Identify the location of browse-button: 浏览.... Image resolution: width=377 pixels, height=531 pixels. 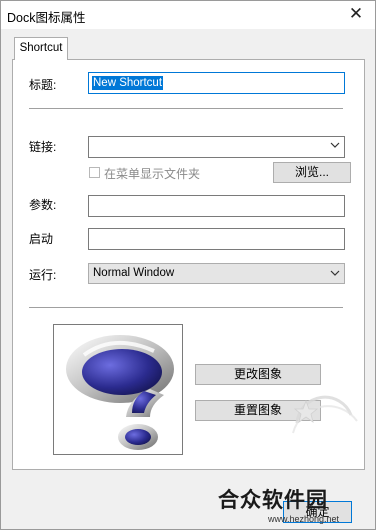
(312, 172).